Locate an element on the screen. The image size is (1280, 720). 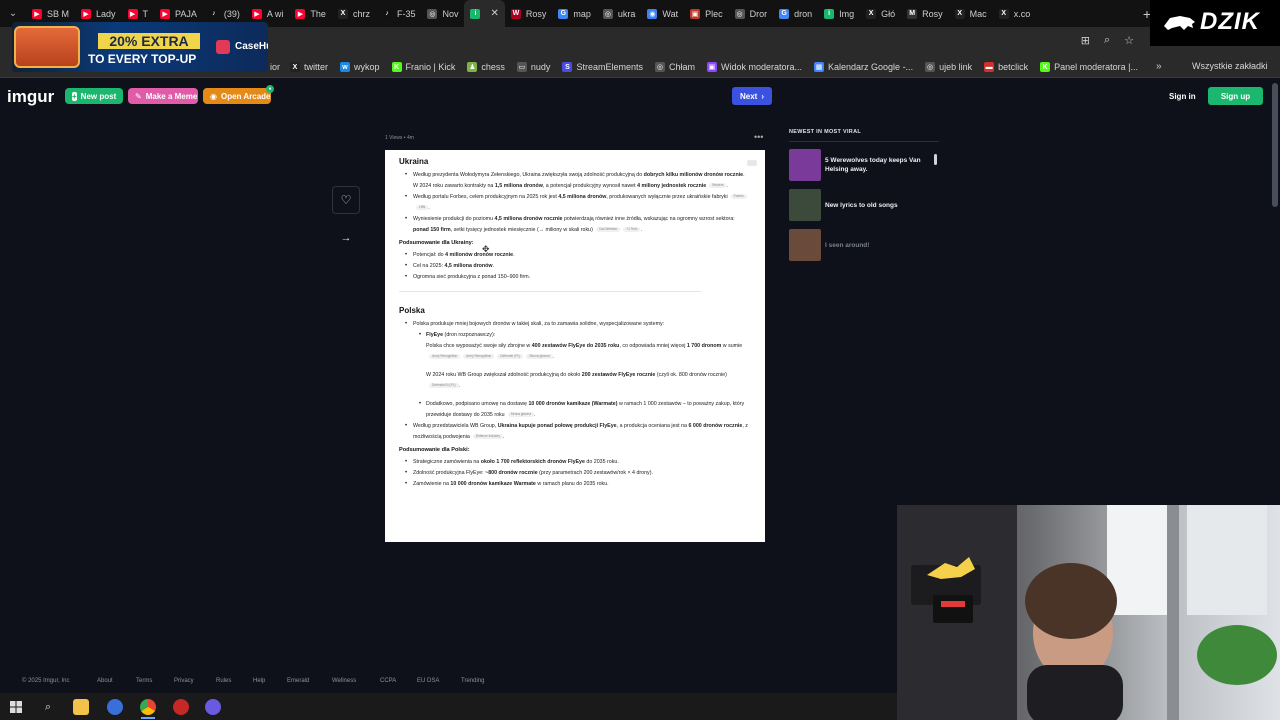
browser-tab: ◎ Dror is located at coordinates (751, 13).